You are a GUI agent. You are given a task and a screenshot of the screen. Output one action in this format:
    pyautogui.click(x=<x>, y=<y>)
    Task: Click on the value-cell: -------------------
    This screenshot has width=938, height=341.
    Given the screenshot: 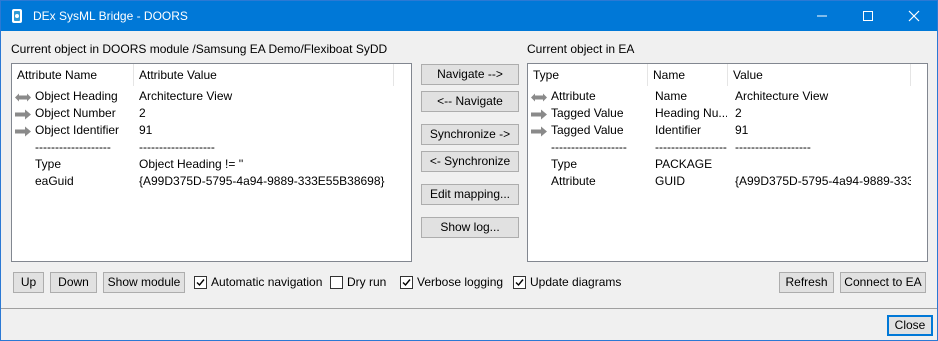 What is the action you would take?
    pyautogui.click(x=773, y=147)
    